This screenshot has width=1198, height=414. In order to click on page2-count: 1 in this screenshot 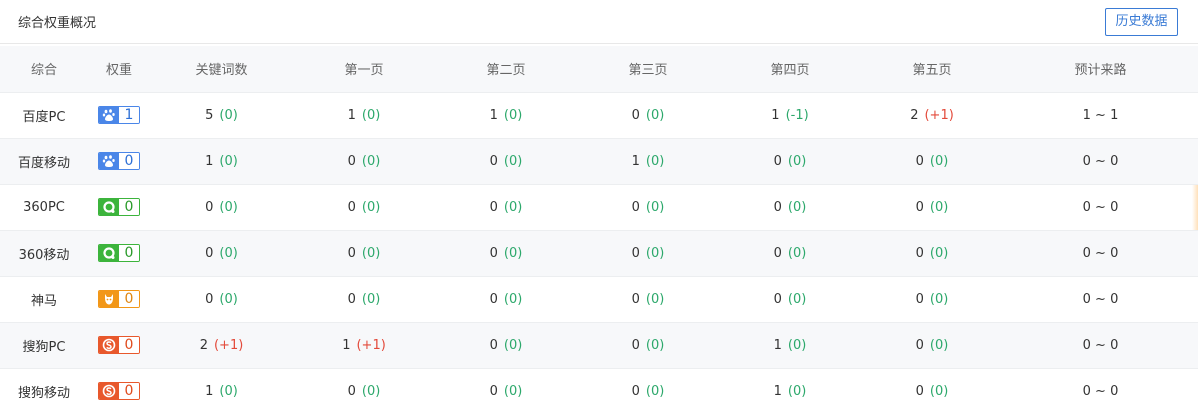, I will do `click(494, 115)`.